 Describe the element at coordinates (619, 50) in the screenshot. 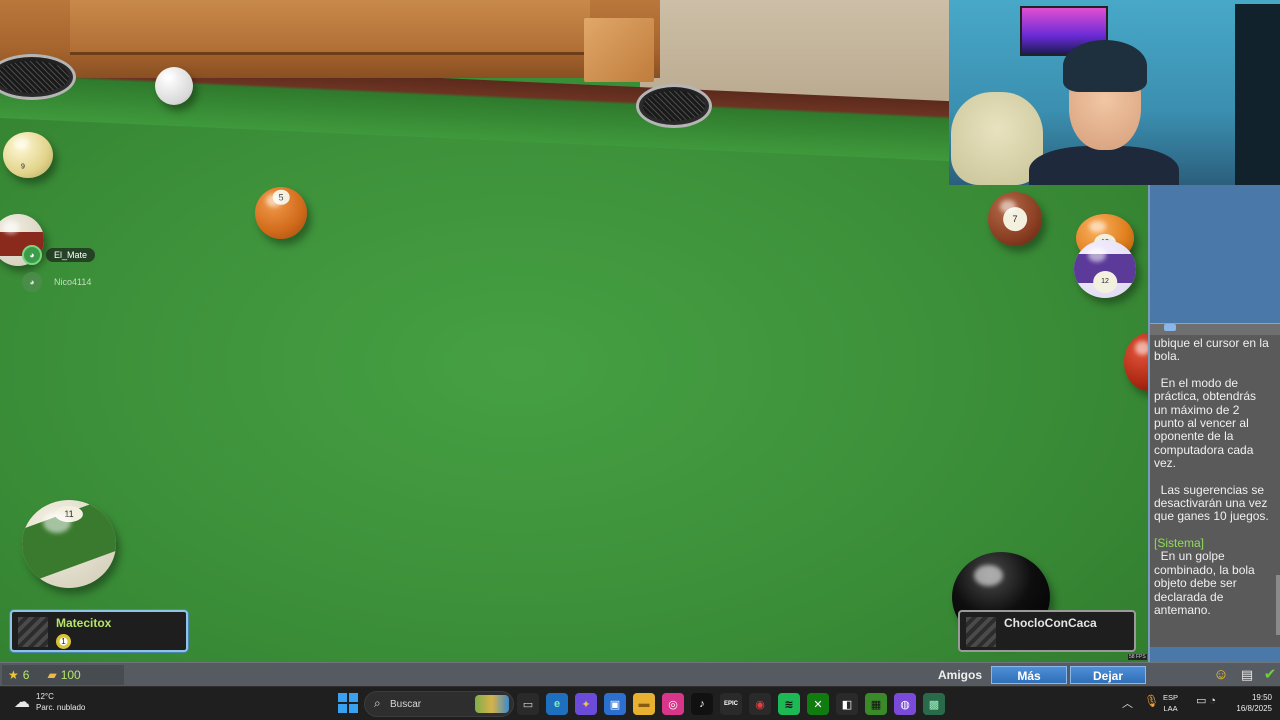

I see `table-wood-post` at that location.